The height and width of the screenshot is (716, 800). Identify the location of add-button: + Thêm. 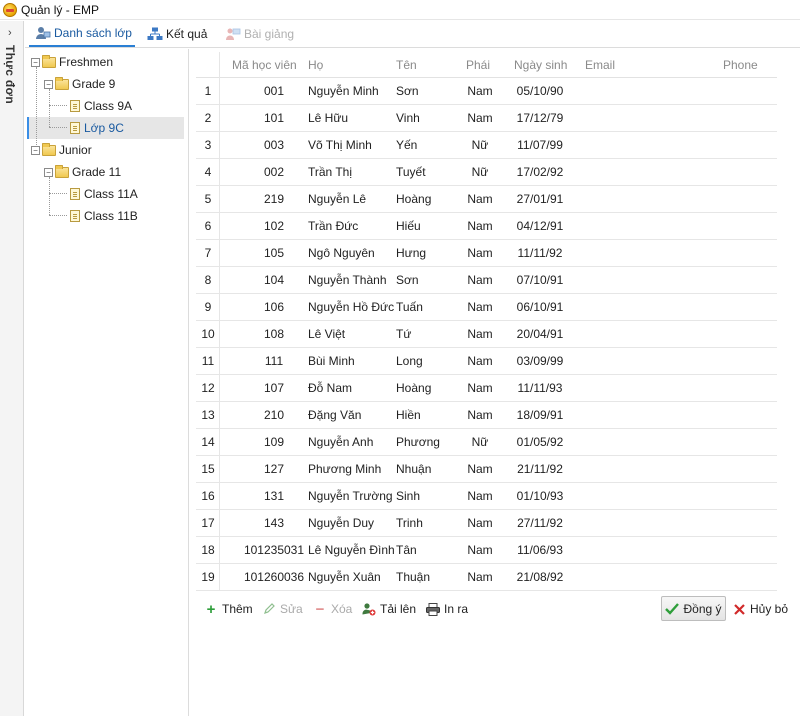
(228, 609).